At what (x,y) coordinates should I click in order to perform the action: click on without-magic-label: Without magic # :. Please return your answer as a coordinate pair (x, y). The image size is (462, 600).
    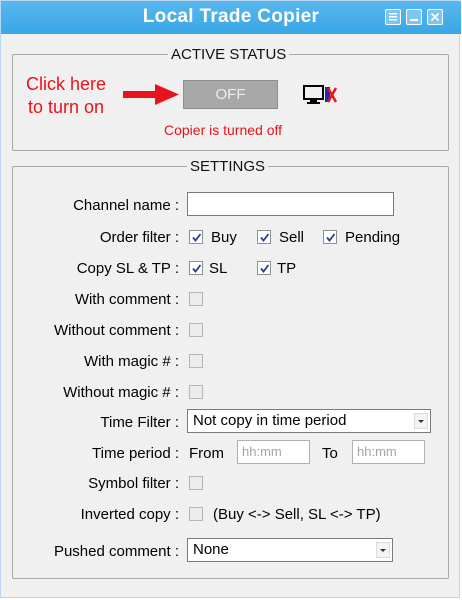
    Looking at the image, I should click on (121, 392).